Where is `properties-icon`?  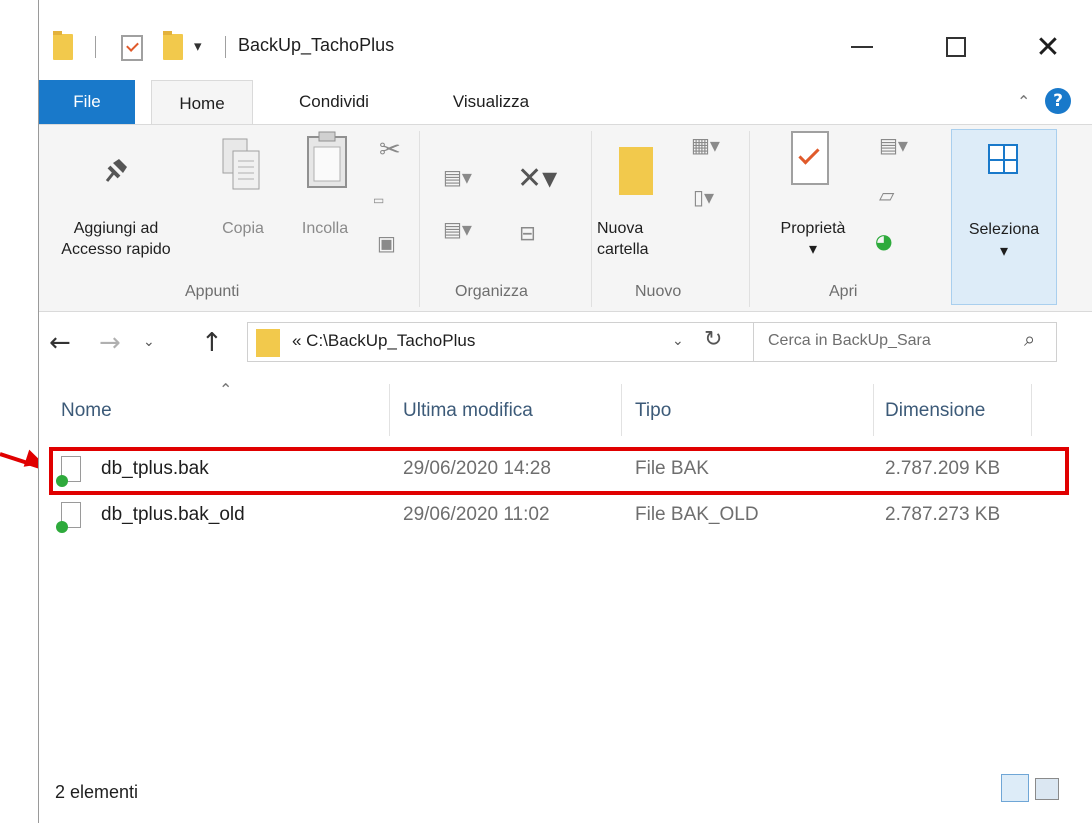 properties-icon is located at coordinates (810, 158).